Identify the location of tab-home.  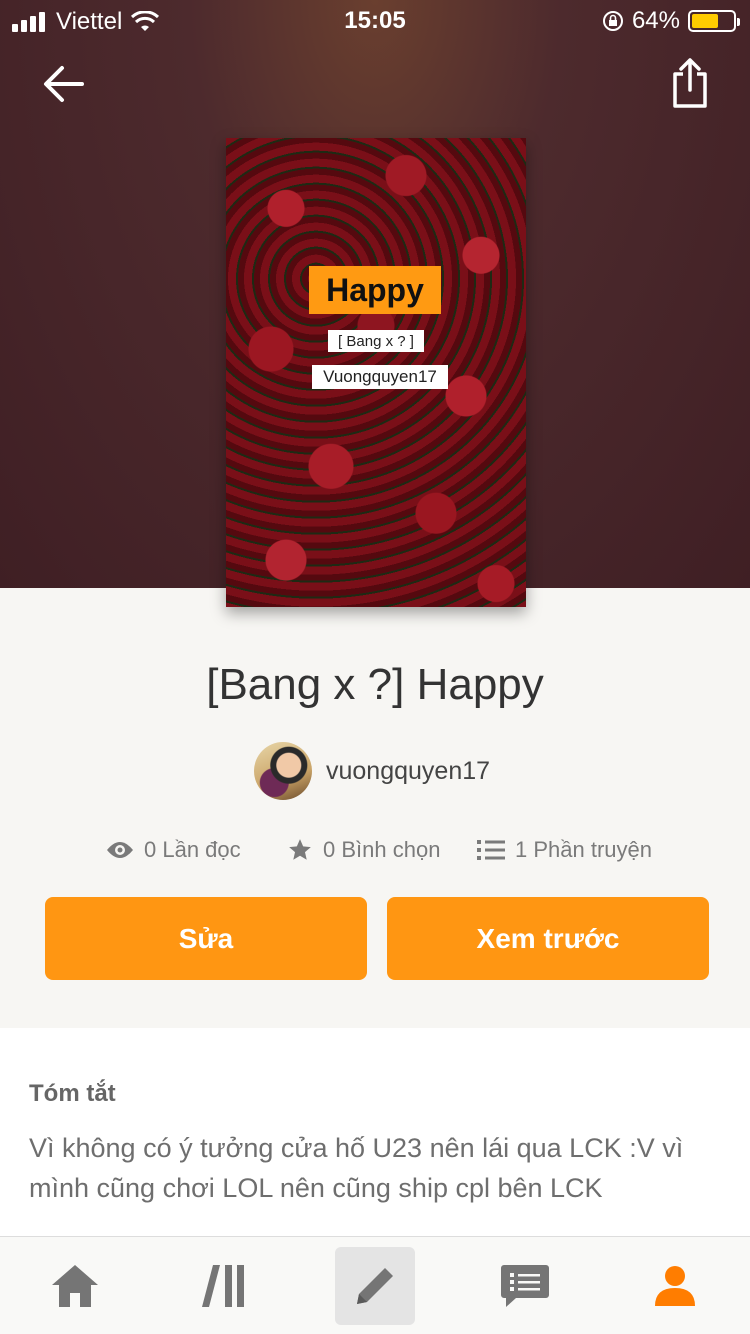
(75, 1286).